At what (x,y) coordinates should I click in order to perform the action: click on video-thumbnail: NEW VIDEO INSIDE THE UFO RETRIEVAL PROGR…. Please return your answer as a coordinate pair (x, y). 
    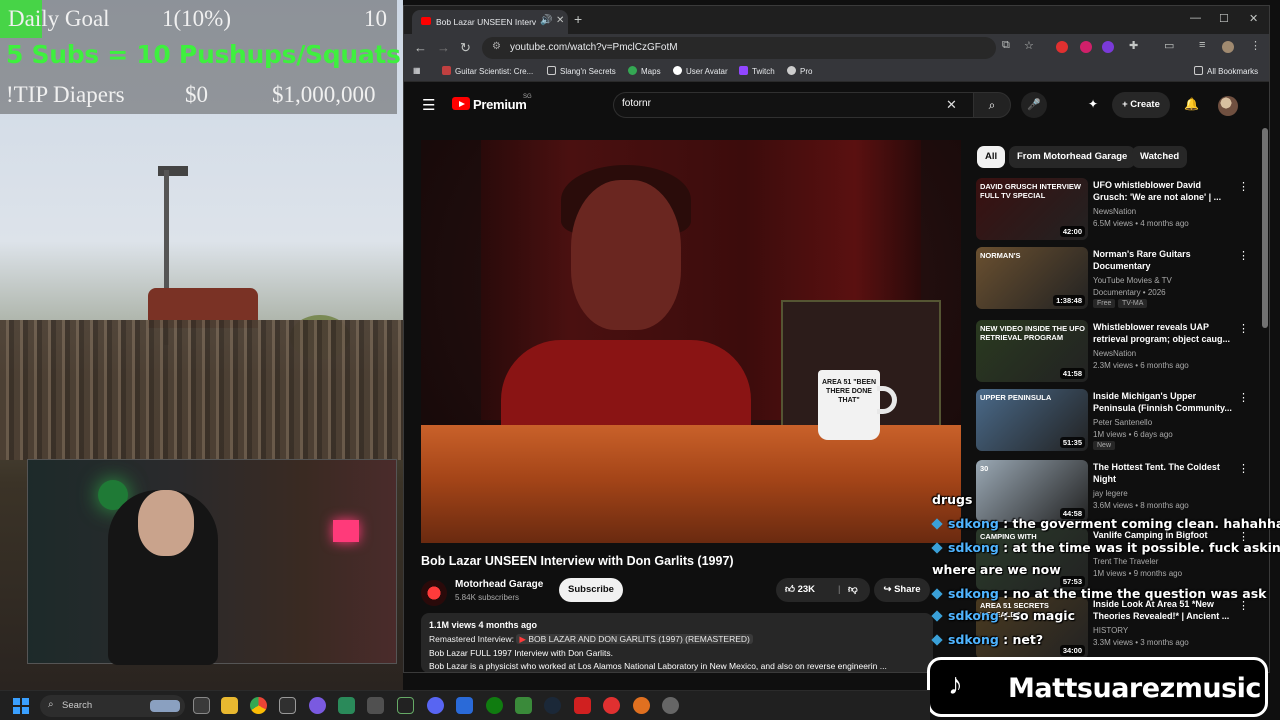
    Looking at the image, I should click on (1032, 351).